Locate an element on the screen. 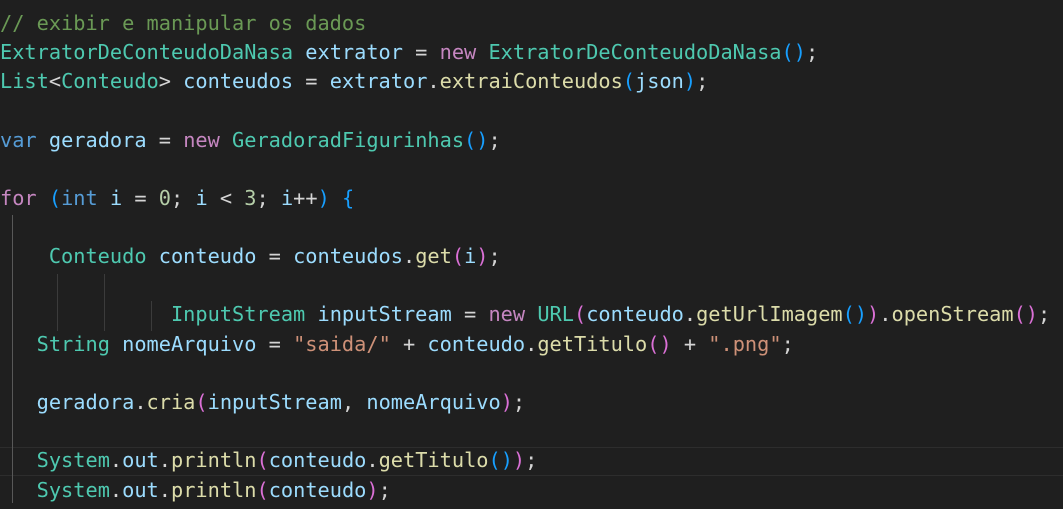 This screenshot has height=509, width=1063. code-token-brace-3: ( is located at coordinates (628, 81).